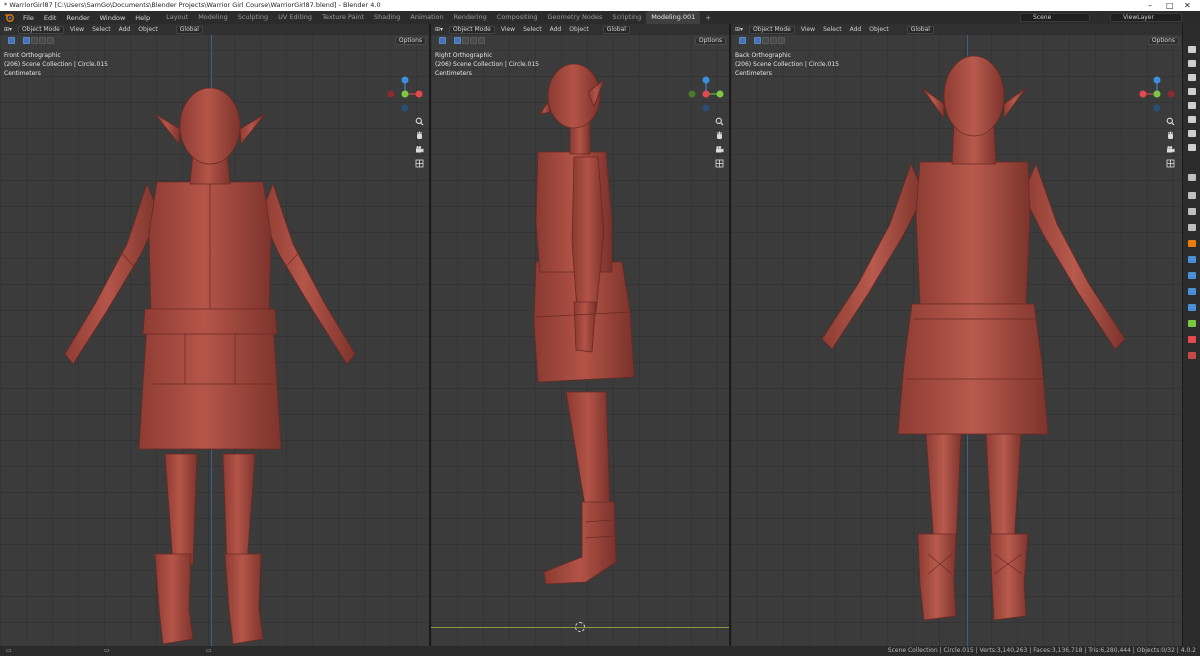 This screenshot has width=1200, height=656. I want to click on tab-texture-paint: Texture Paint, so click(343, 17).